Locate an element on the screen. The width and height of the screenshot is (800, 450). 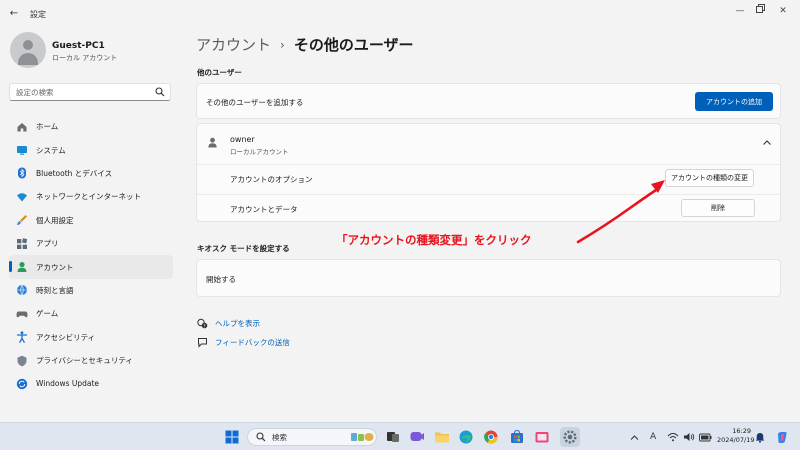
taskbar-clock: 16:29 2024/07/19 is located at coordinates (736, 436).